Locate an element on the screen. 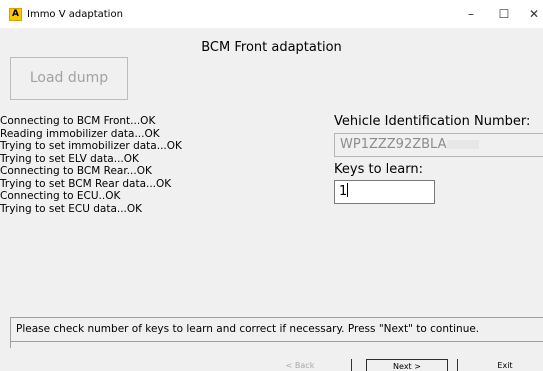  log-line: Reading immobilizer data...OK is located at coordinates (80, 133).